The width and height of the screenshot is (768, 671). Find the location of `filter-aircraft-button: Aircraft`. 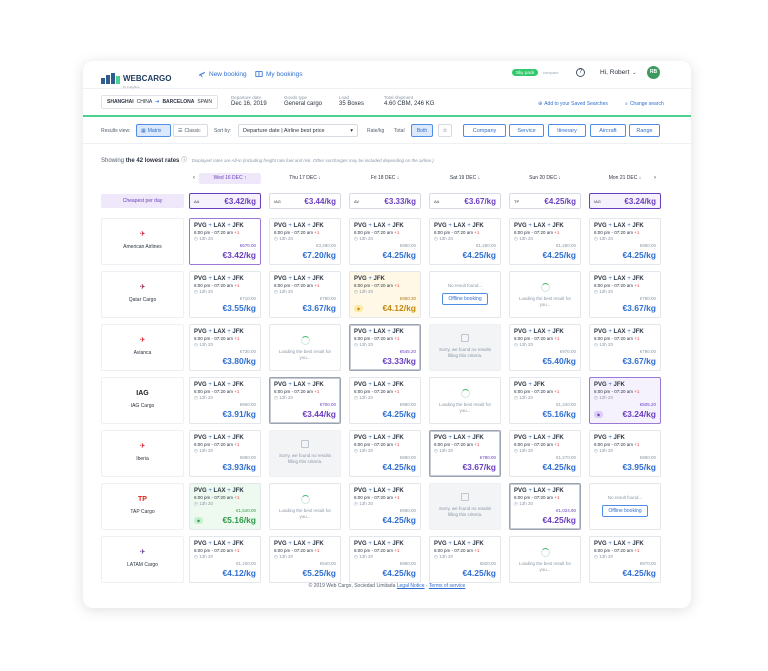

filter-aircraft-button: Aircraft is located at coordinates (608, 130).